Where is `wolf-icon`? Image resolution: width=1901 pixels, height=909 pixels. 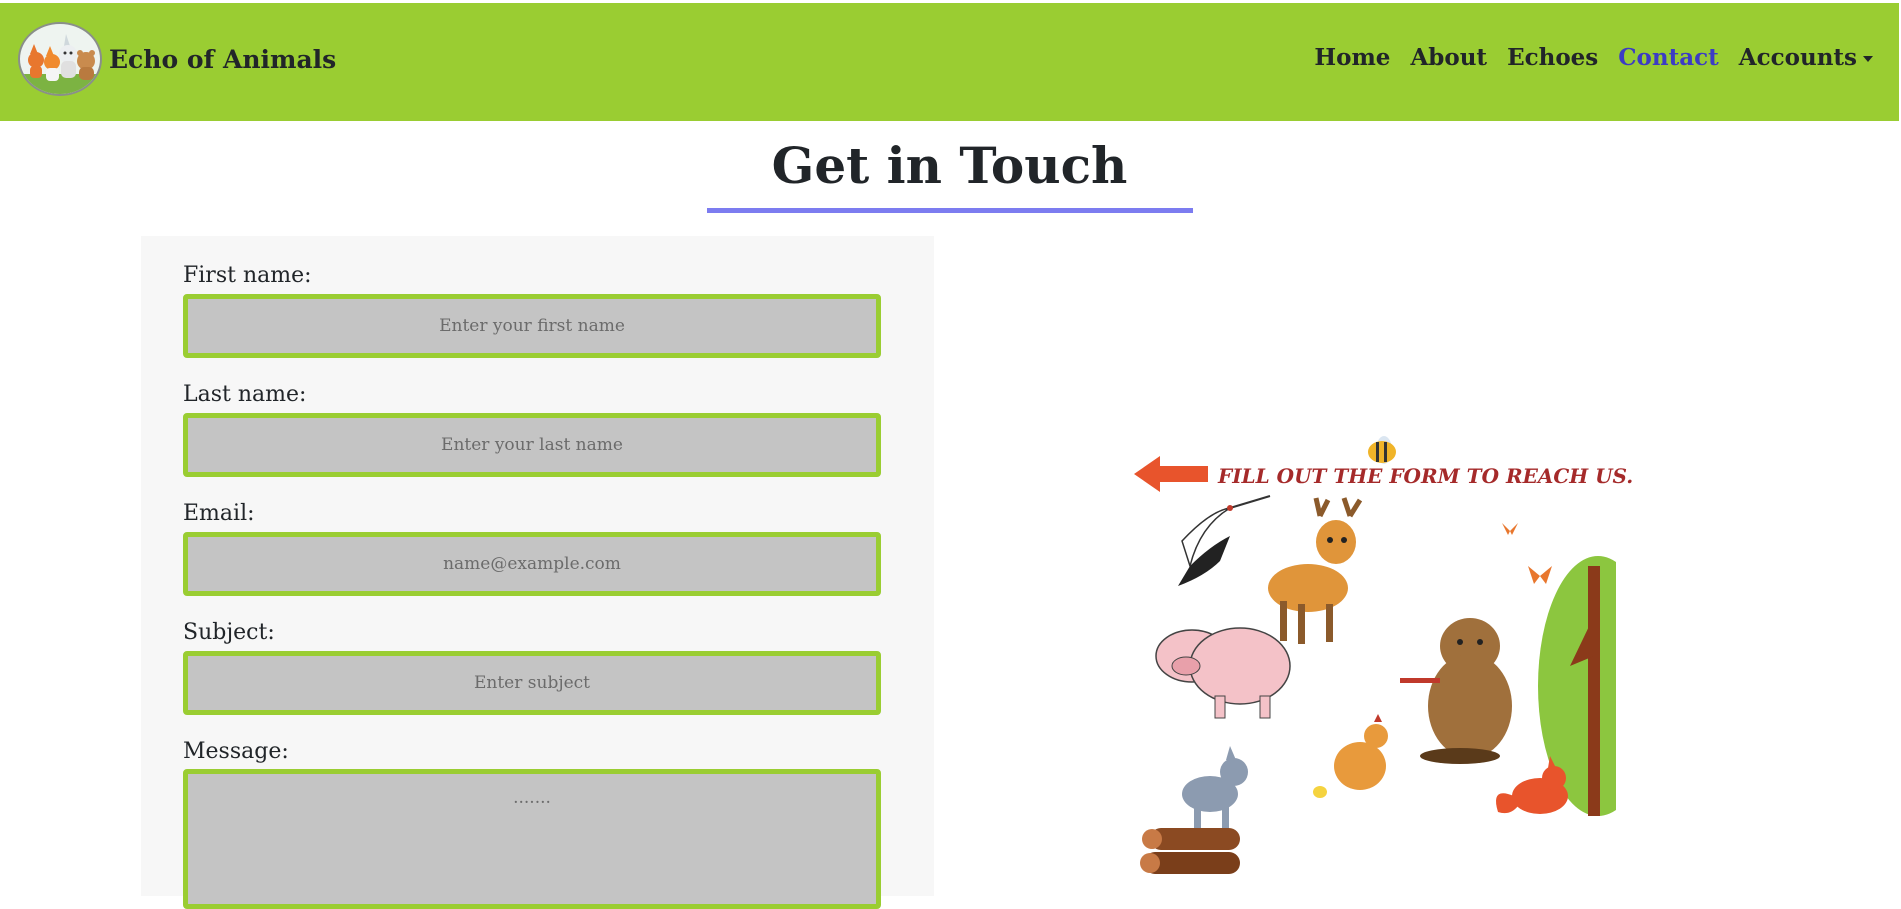 wolf-icon is located at coordinates (1215, 787).